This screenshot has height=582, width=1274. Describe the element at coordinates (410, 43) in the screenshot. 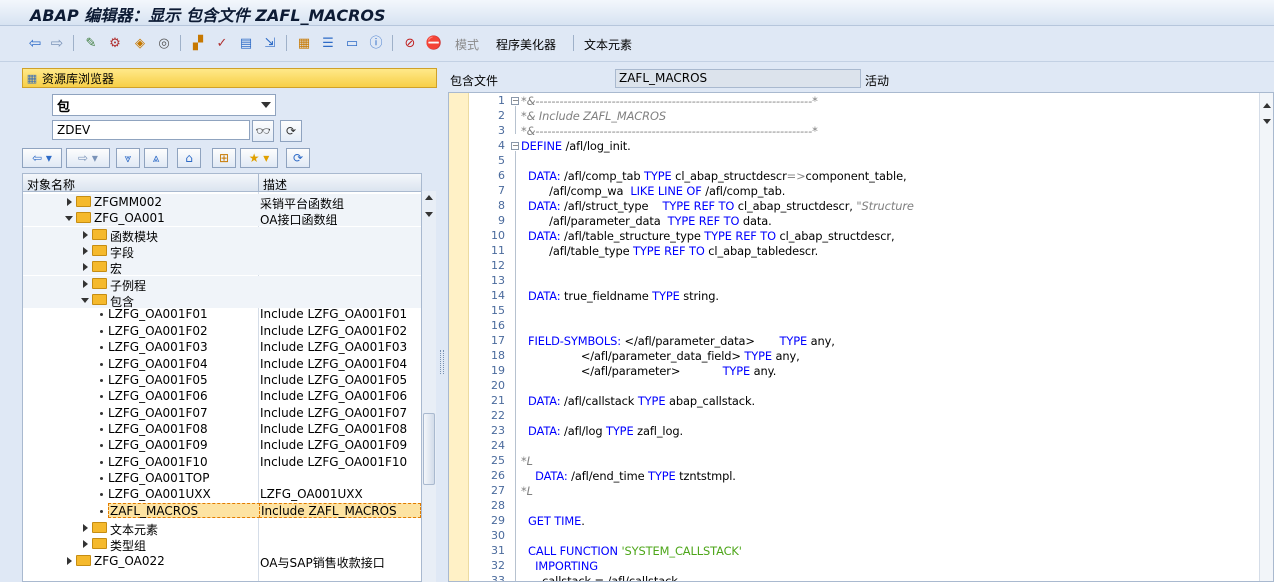

I see `breakpoint-icon: ⊘` at that location.